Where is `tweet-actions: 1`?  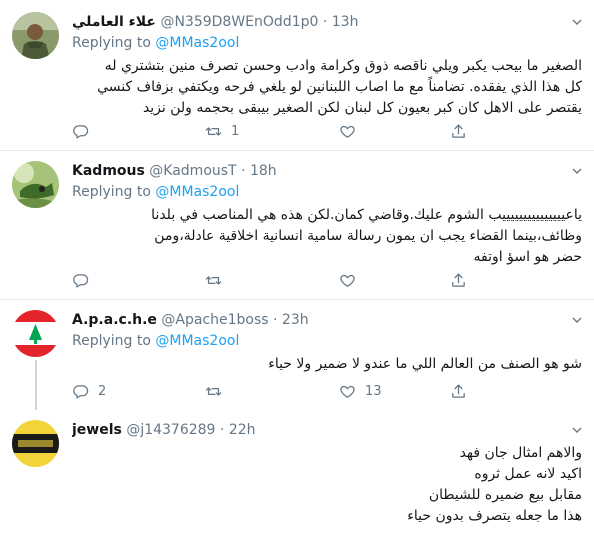 tweet-actions: 1 is located at coordinates (297, 131).